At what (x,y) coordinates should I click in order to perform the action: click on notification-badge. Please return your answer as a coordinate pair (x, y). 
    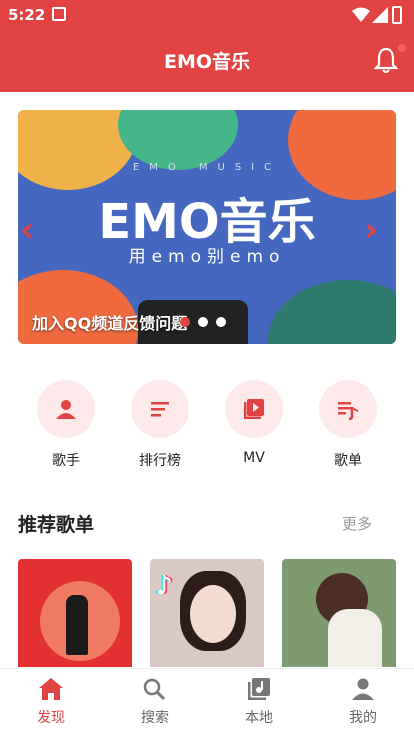
    Looking at the image, I should click on (402, 48).